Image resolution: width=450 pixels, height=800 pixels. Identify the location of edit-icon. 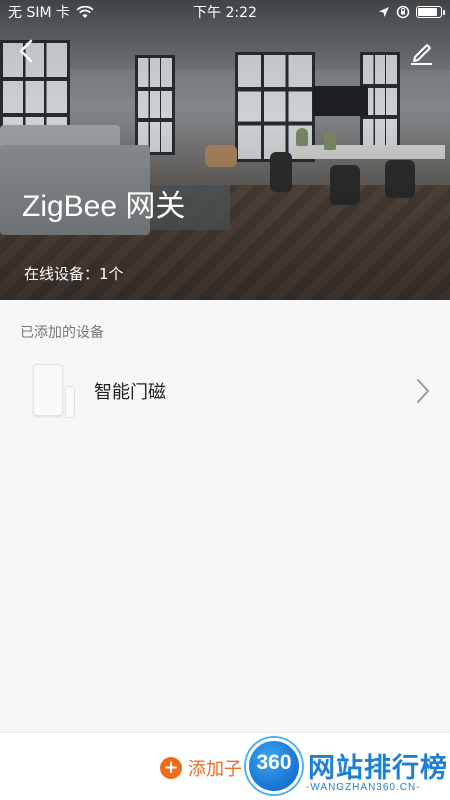
(421, 52).